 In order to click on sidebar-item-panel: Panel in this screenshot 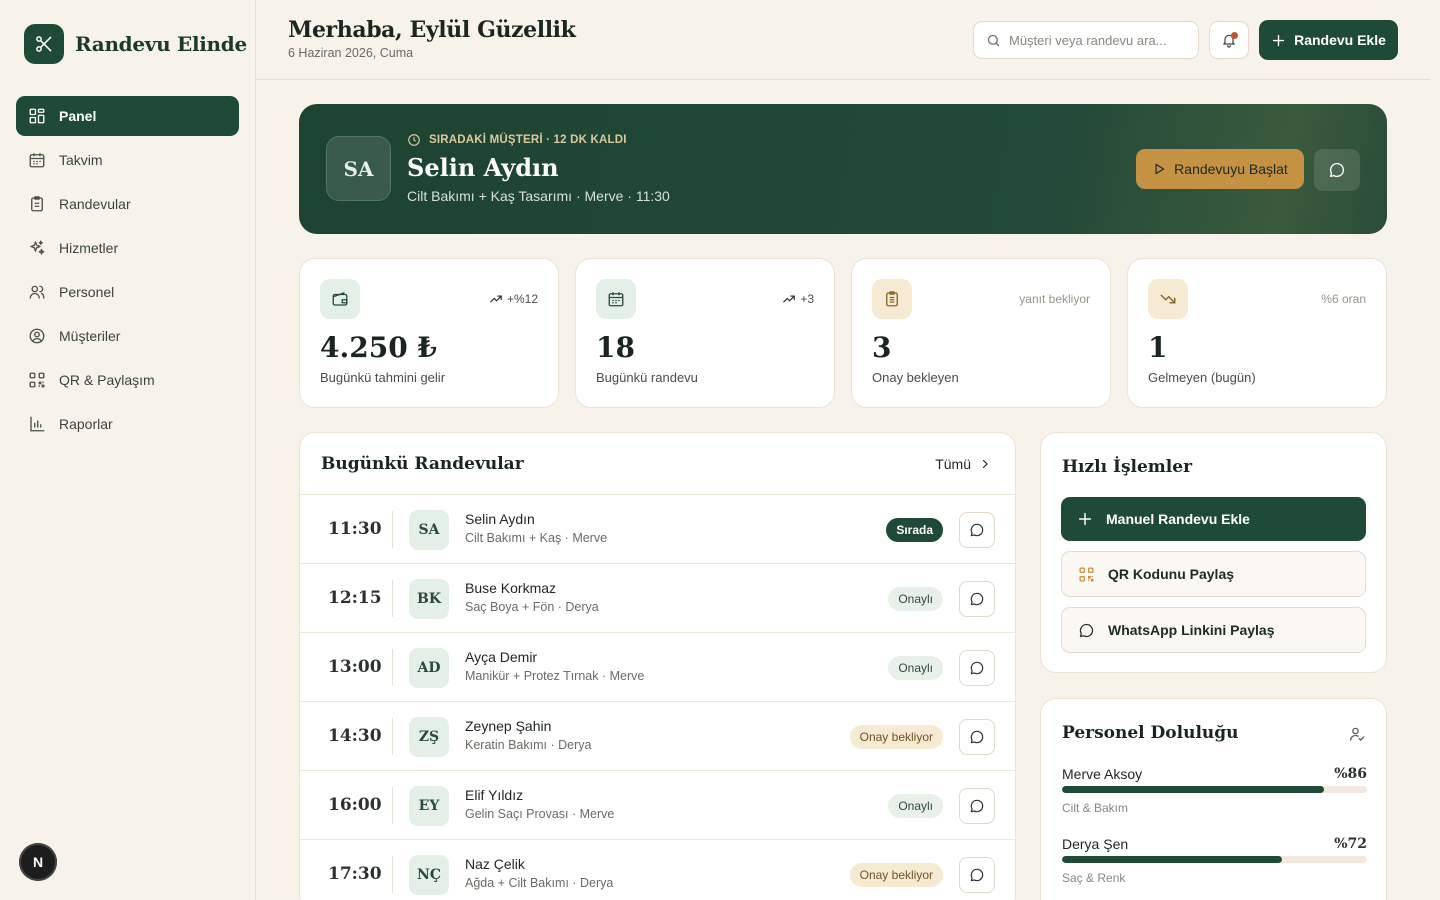, I will do `click(127, 116)`.